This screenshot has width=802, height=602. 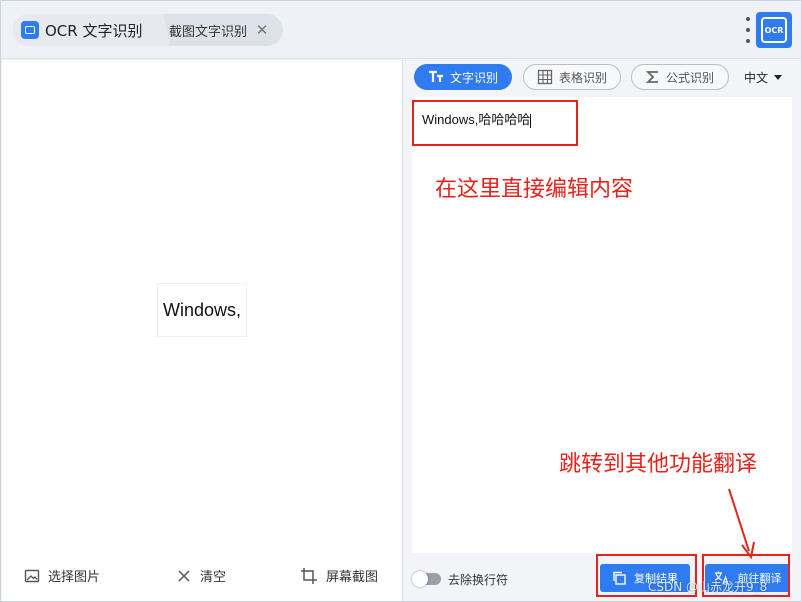 I want to click on tab-label: 截图文字识别, so click(x=208, y=32).